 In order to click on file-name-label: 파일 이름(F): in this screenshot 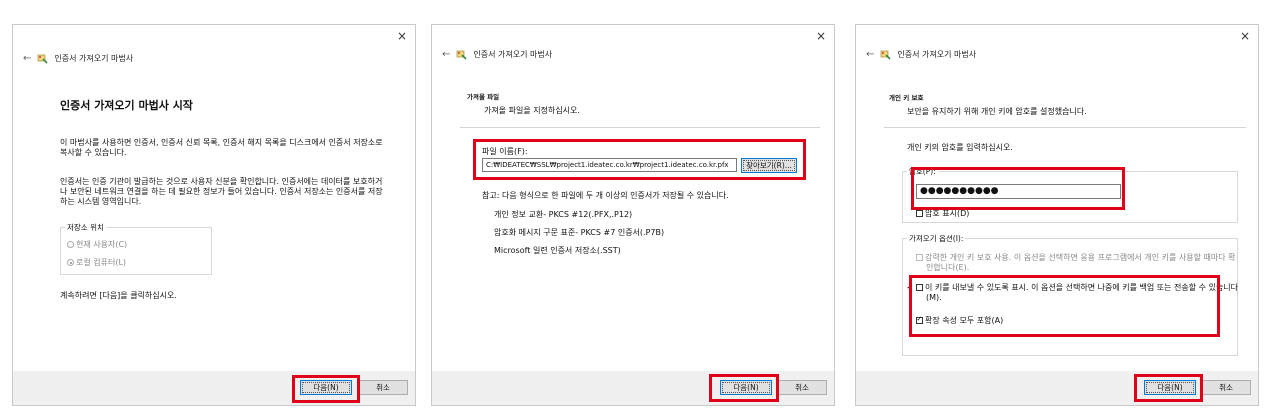, I will do `click(505, 151)`.